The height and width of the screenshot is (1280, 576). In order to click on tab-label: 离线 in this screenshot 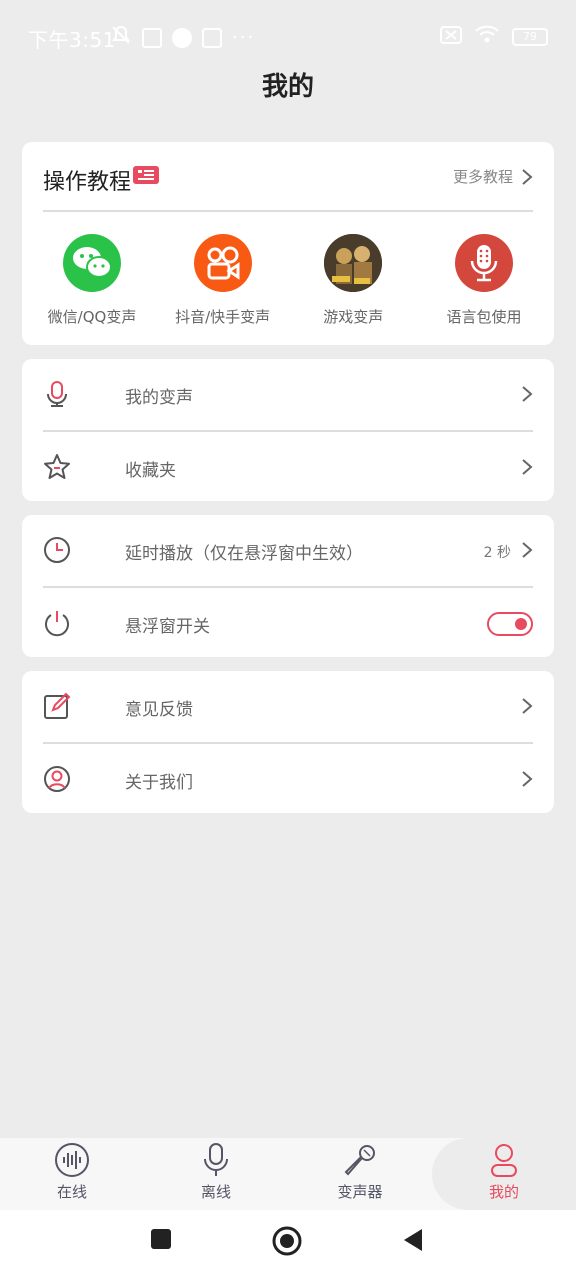, I will do `click(215, 1192)`.